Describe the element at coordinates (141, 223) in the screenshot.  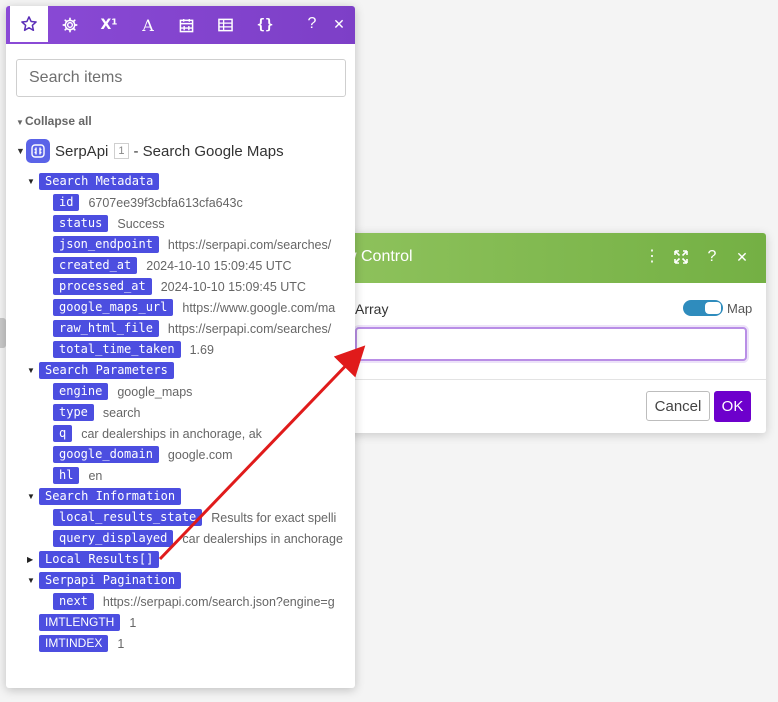
I see `item-value: Success` at that location.